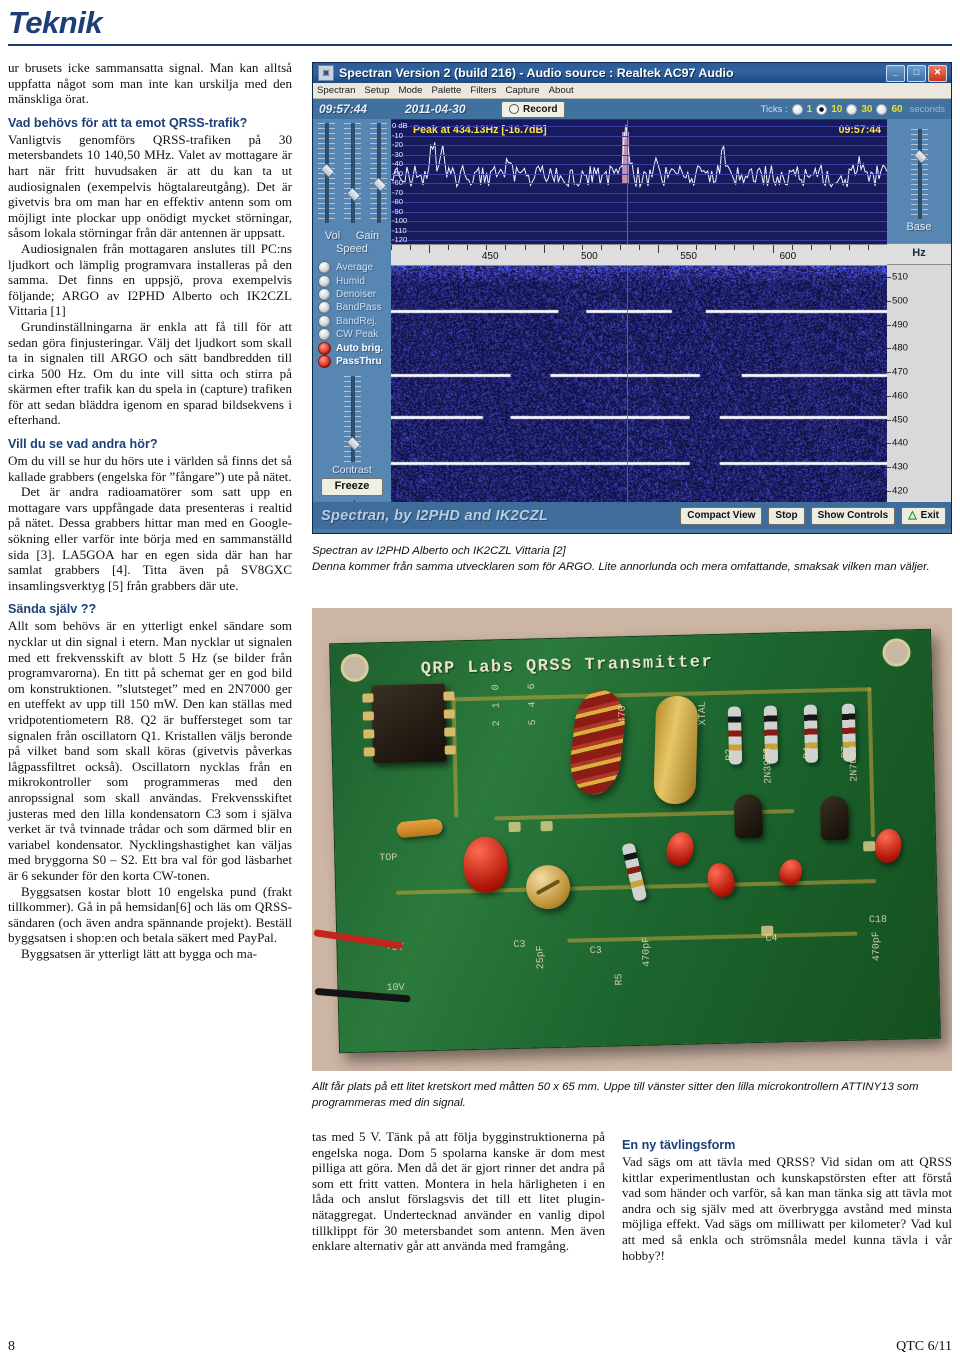 This screenshot has height=1361, width=960. I want to click on speed-label: Speed, so click(352, 249).